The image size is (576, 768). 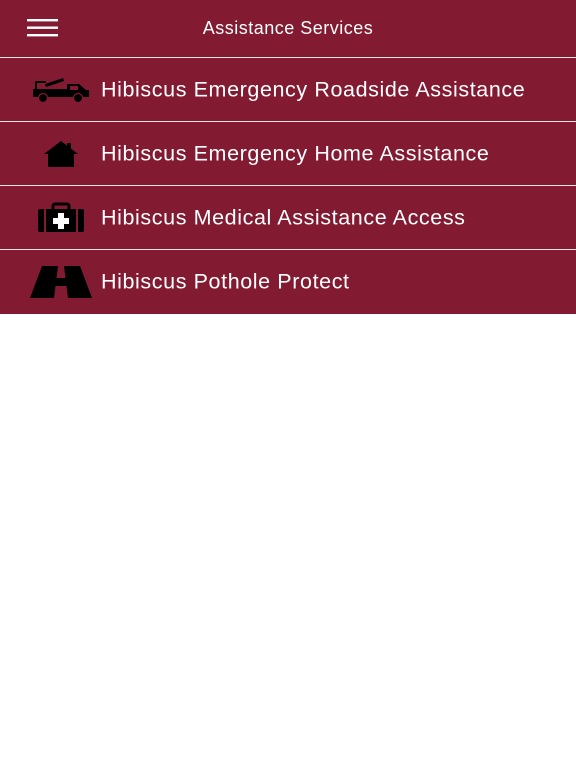 I want to click on page-title: Assistance Services, so click(x=288, y=28).